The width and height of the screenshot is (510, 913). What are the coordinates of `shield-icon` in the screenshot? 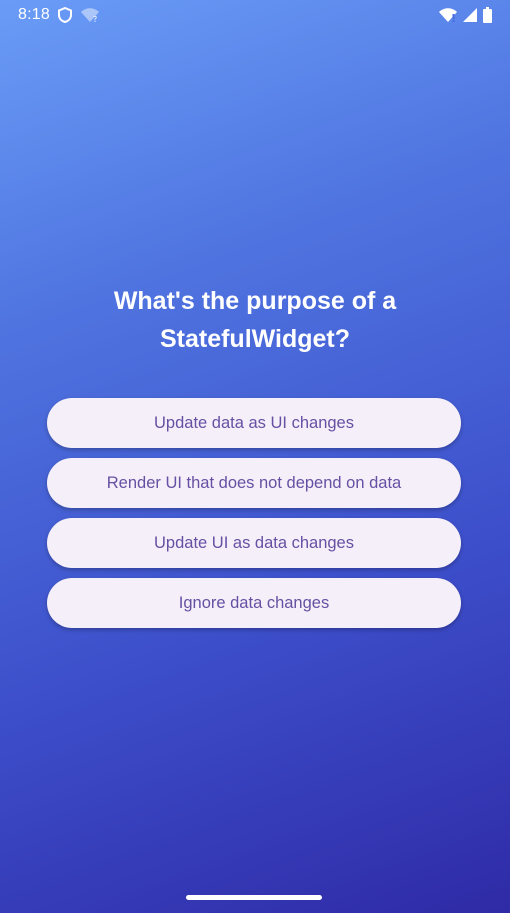 It's located at (64, 15).